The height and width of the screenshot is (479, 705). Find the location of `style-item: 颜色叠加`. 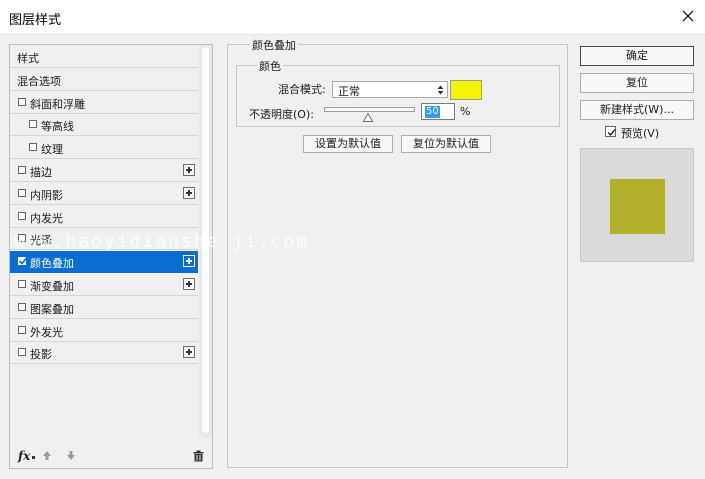

style-item: 颜色叠加 is located at coordinates (104, 262).